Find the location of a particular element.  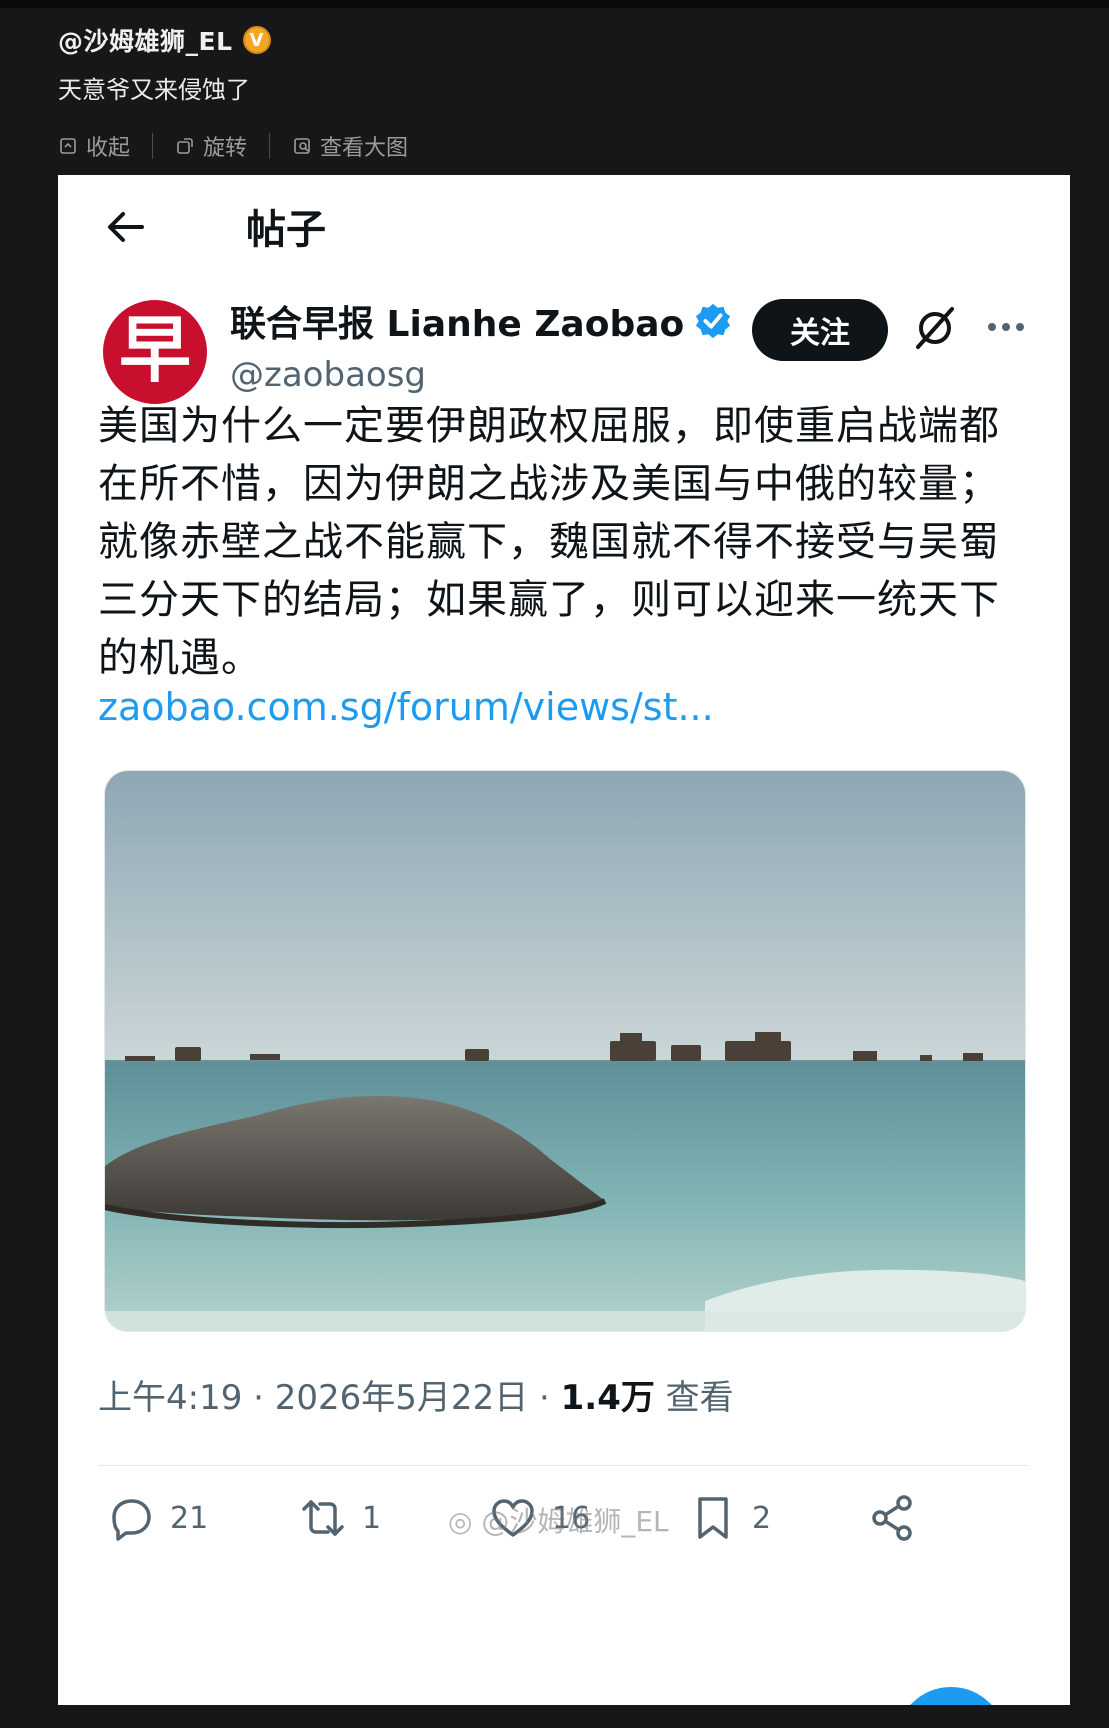

post-meta: 上午4:19 · 2026年5月22日 · 1.4万 查看 is located at coordinates (416, 1394).